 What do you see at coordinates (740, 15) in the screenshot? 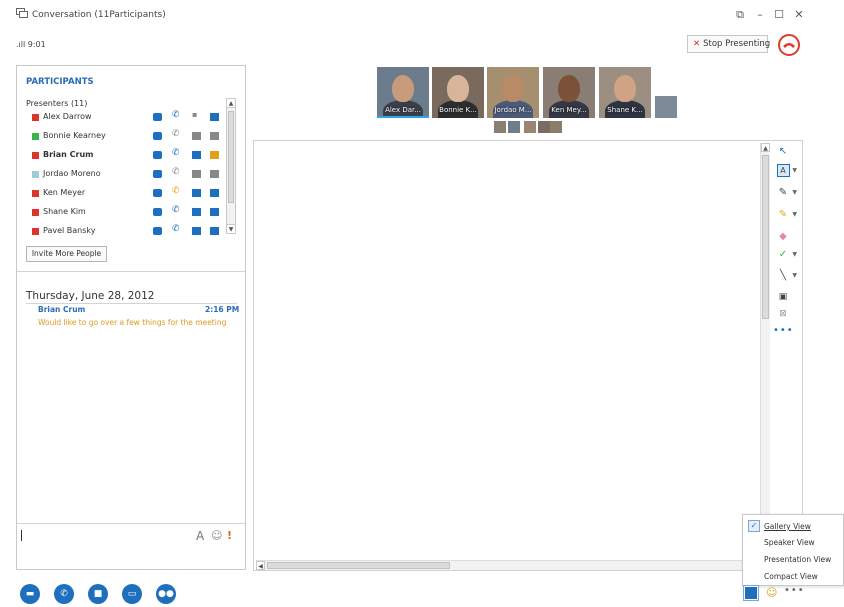
I see `restore-down-icon: ⧉` at bounding box center [740, 15].